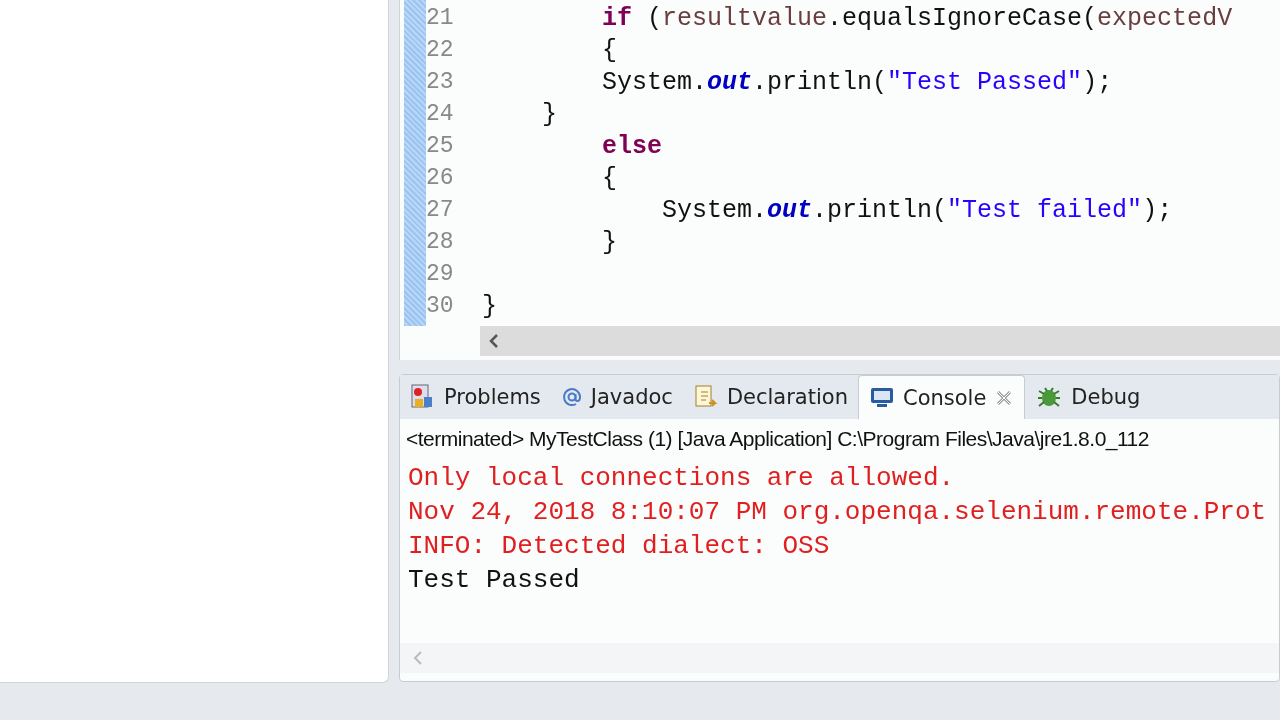 This screenshot has height=720, width=1280. What do you see at coordinates (440, 50) in the screenshot?
I see `line-number: 22` at bounding box center [440, 50].